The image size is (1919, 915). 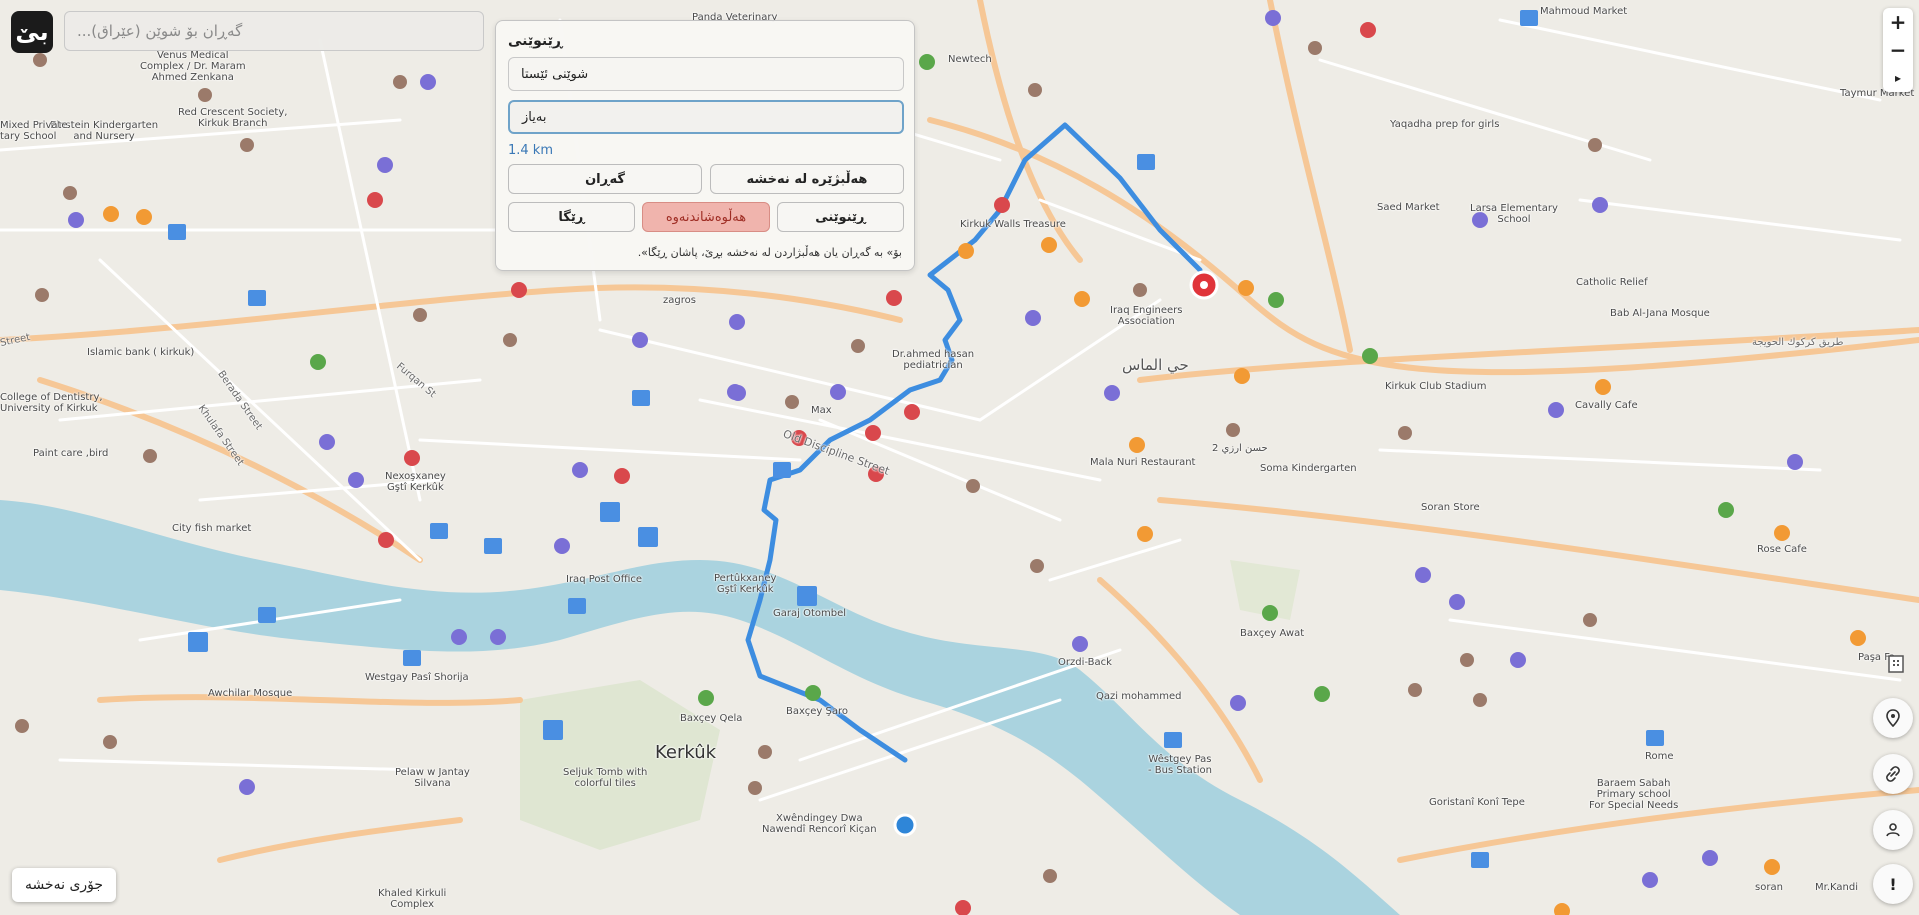 What do you see at coordinates (571, 217) in the screenshot?
I see `route-button: ڕێگا` at bounding box center [571, 217].